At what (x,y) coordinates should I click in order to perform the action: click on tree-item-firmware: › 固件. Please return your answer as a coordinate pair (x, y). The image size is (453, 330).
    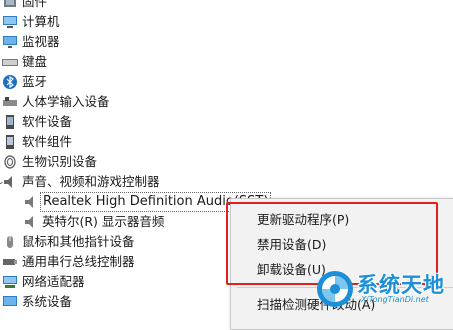
    Looking at the image, I should click on (226, 6).